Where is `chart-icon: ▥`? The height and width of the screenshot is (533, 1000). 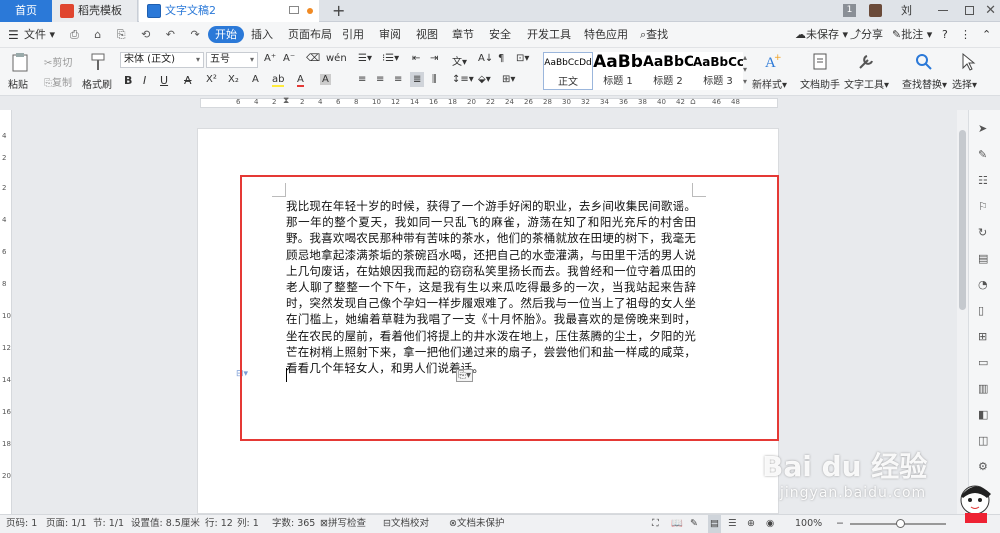 chart-icon: ▥ is located at coordinates (985, 389).